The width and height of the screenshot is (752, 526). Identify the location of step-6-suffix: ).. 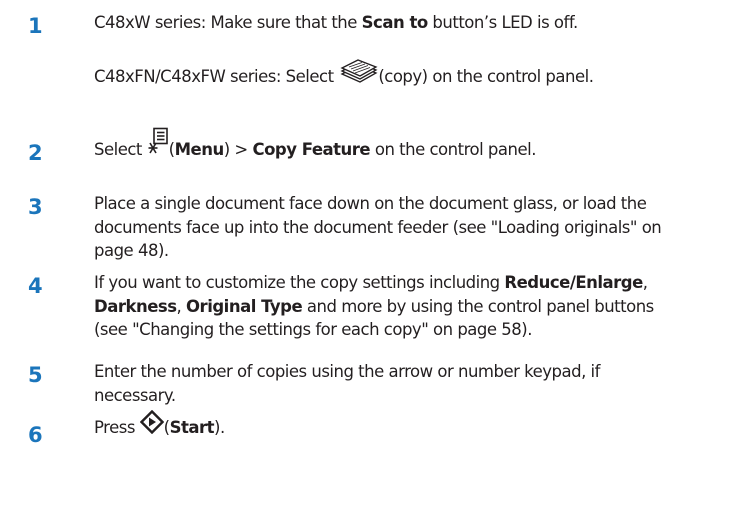
(219, 427).